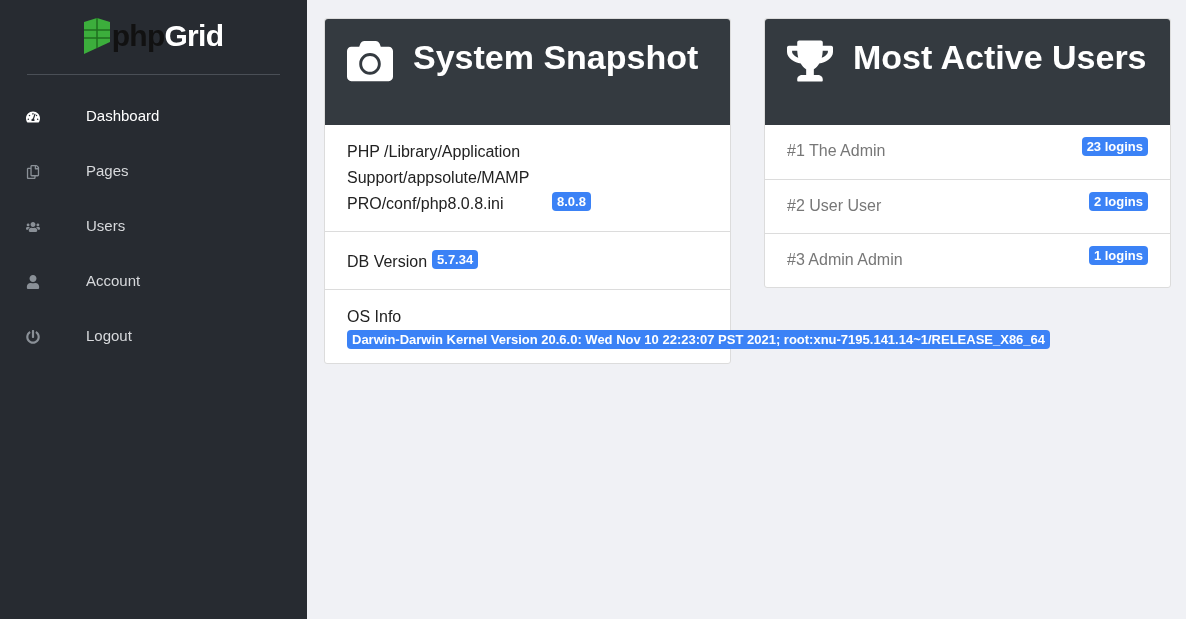 The image size is (1186, 619). Describe the element at coordinates (387, 262) in the screenshot. I see `row-label: DB Version` at that location.